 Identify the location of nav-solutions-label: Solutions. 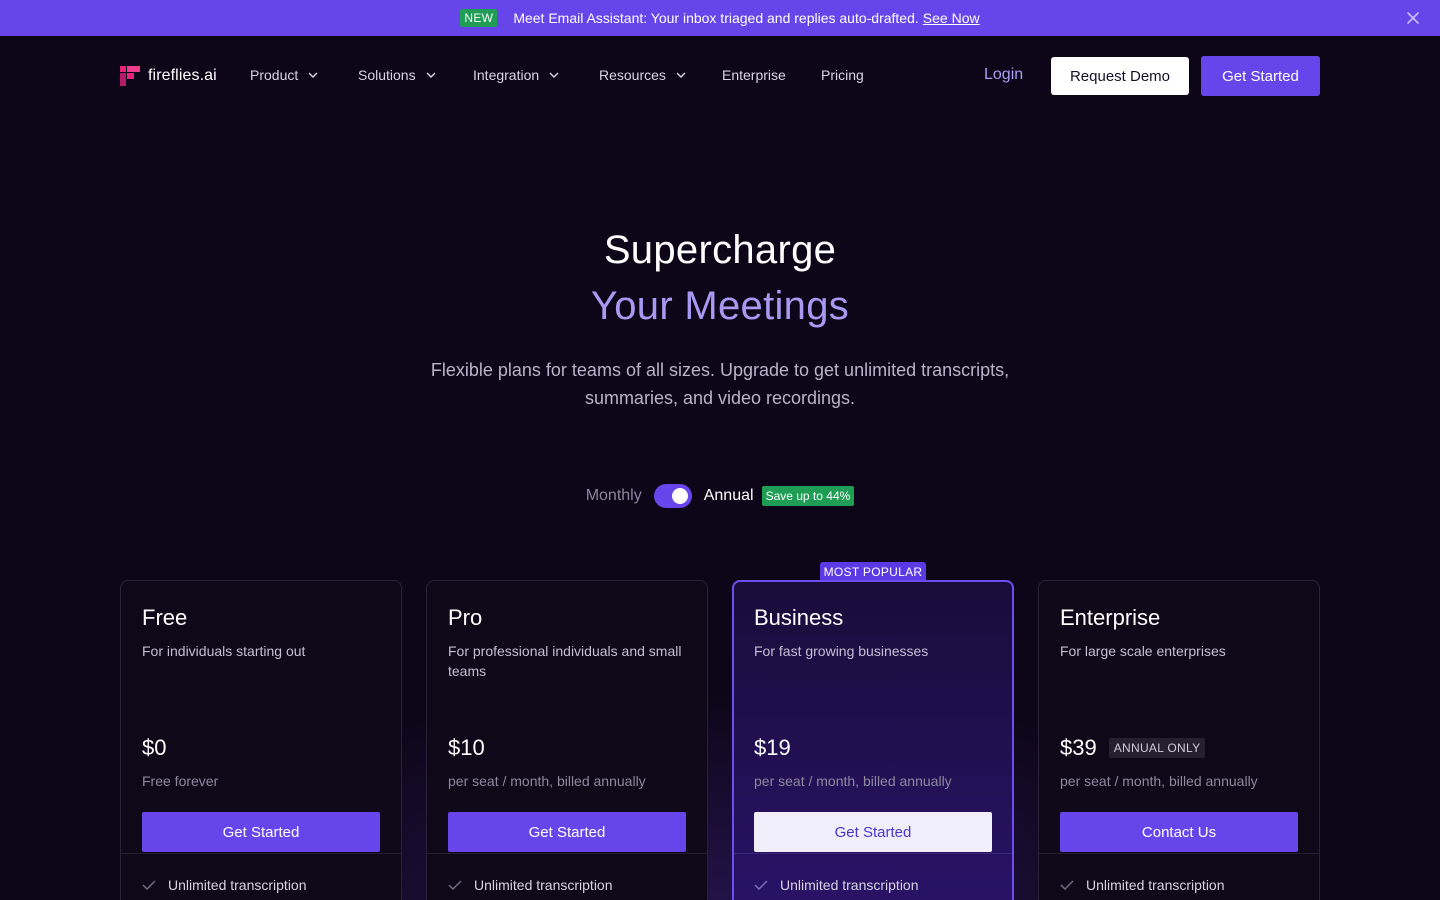
(387, 75).